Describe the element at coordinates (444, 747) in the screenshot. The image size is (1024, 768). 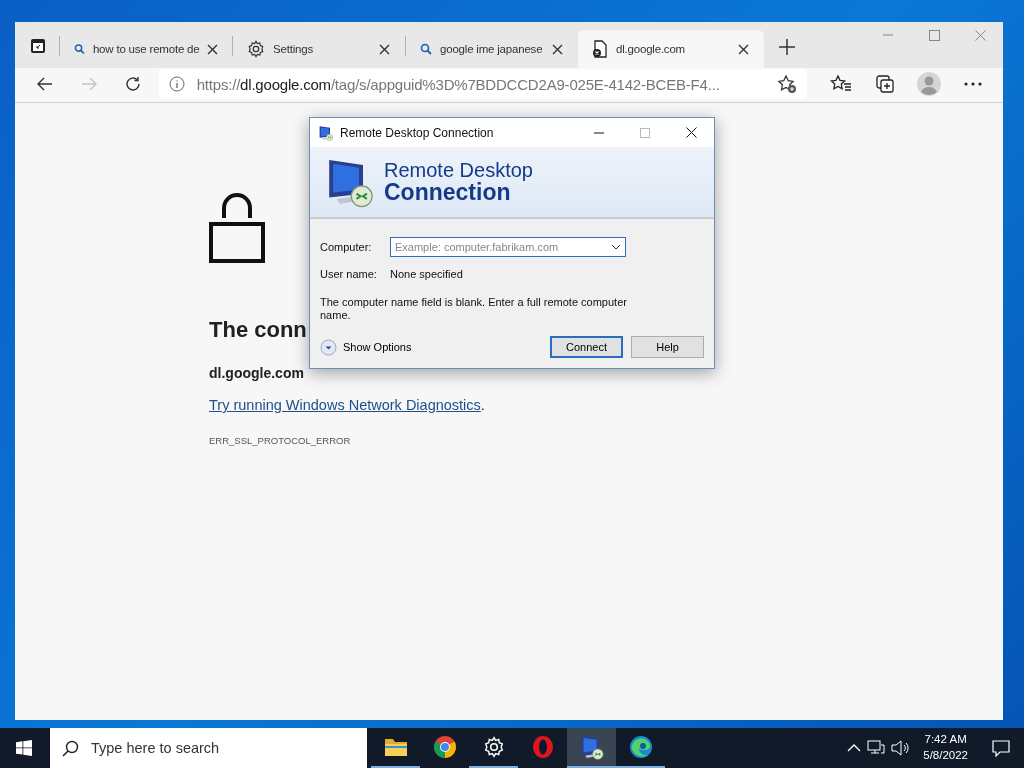
I see `chrome-icon` at that location.